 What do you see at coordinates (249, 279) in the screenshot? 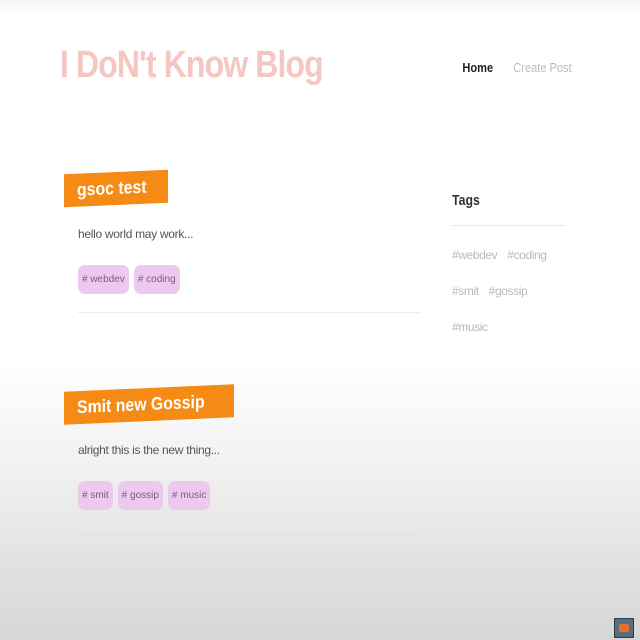
I see `post-tag-list: # webdev # coding` at bounding box center [249, 279].